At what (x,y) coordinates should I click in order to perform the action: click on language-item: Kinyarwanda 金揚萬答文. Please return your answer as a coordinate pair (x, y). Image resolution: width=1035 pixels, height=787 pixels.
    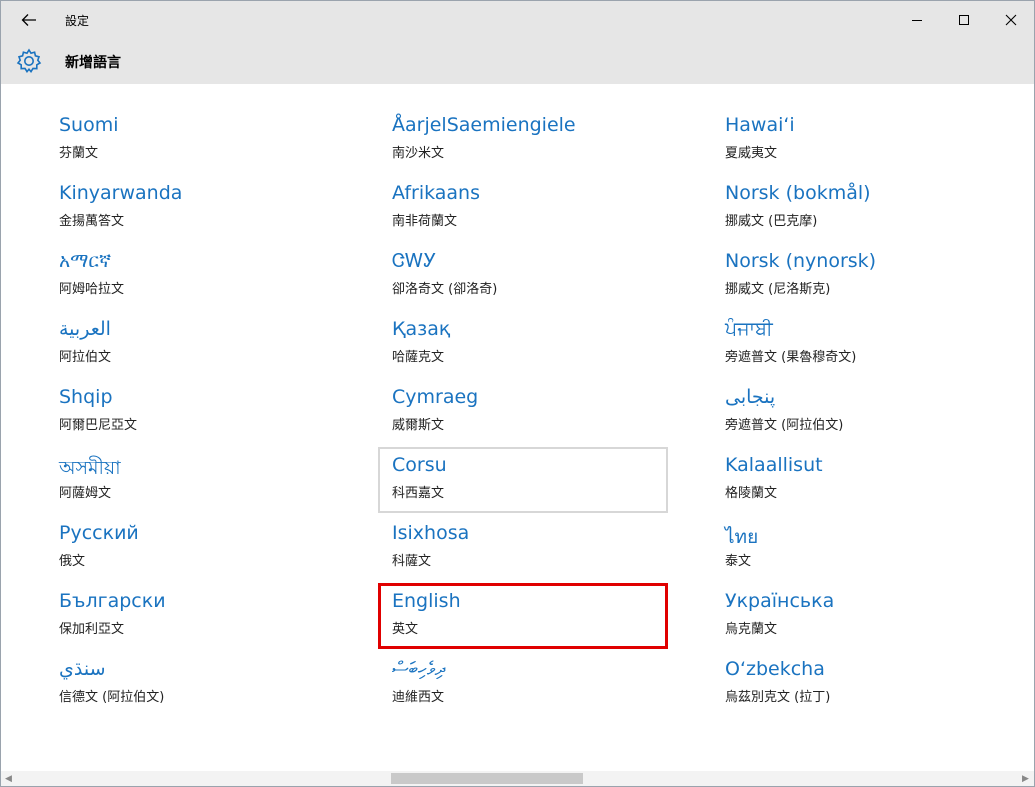
    Looking at the image, I should click on (190, 208).